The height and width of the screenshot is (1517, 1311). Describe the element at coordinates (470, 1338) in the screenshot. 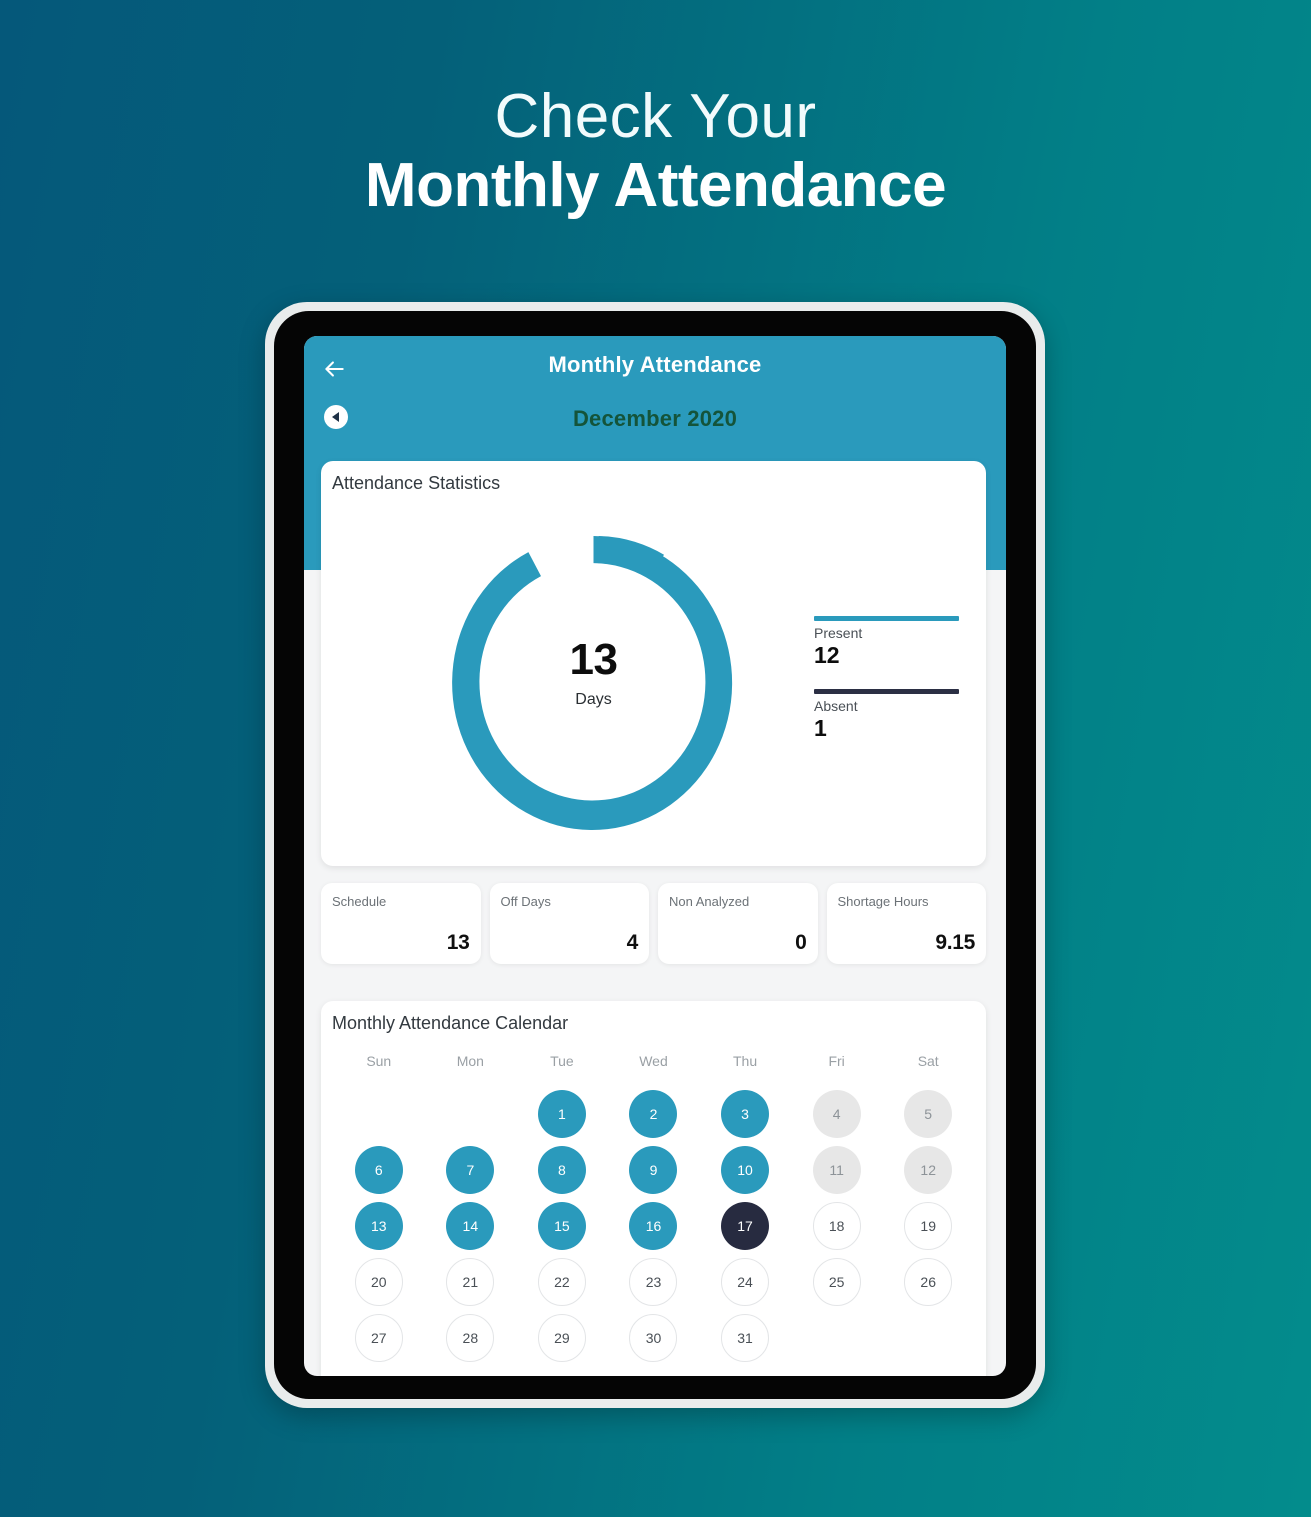

I see `calendar-day-28: 28` at that location.